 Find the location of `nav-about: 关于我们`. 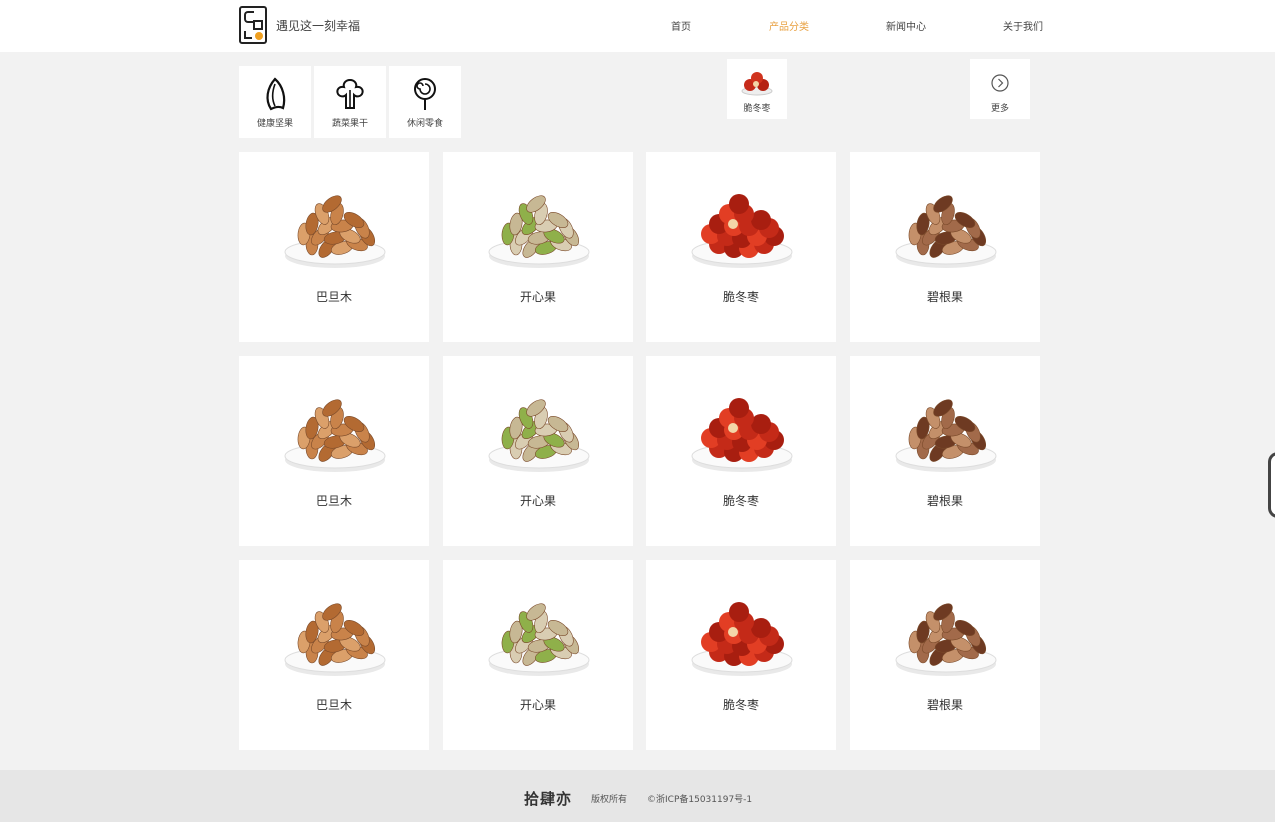

nav-about: 关于我们 is located at coordinates (1023, 25).